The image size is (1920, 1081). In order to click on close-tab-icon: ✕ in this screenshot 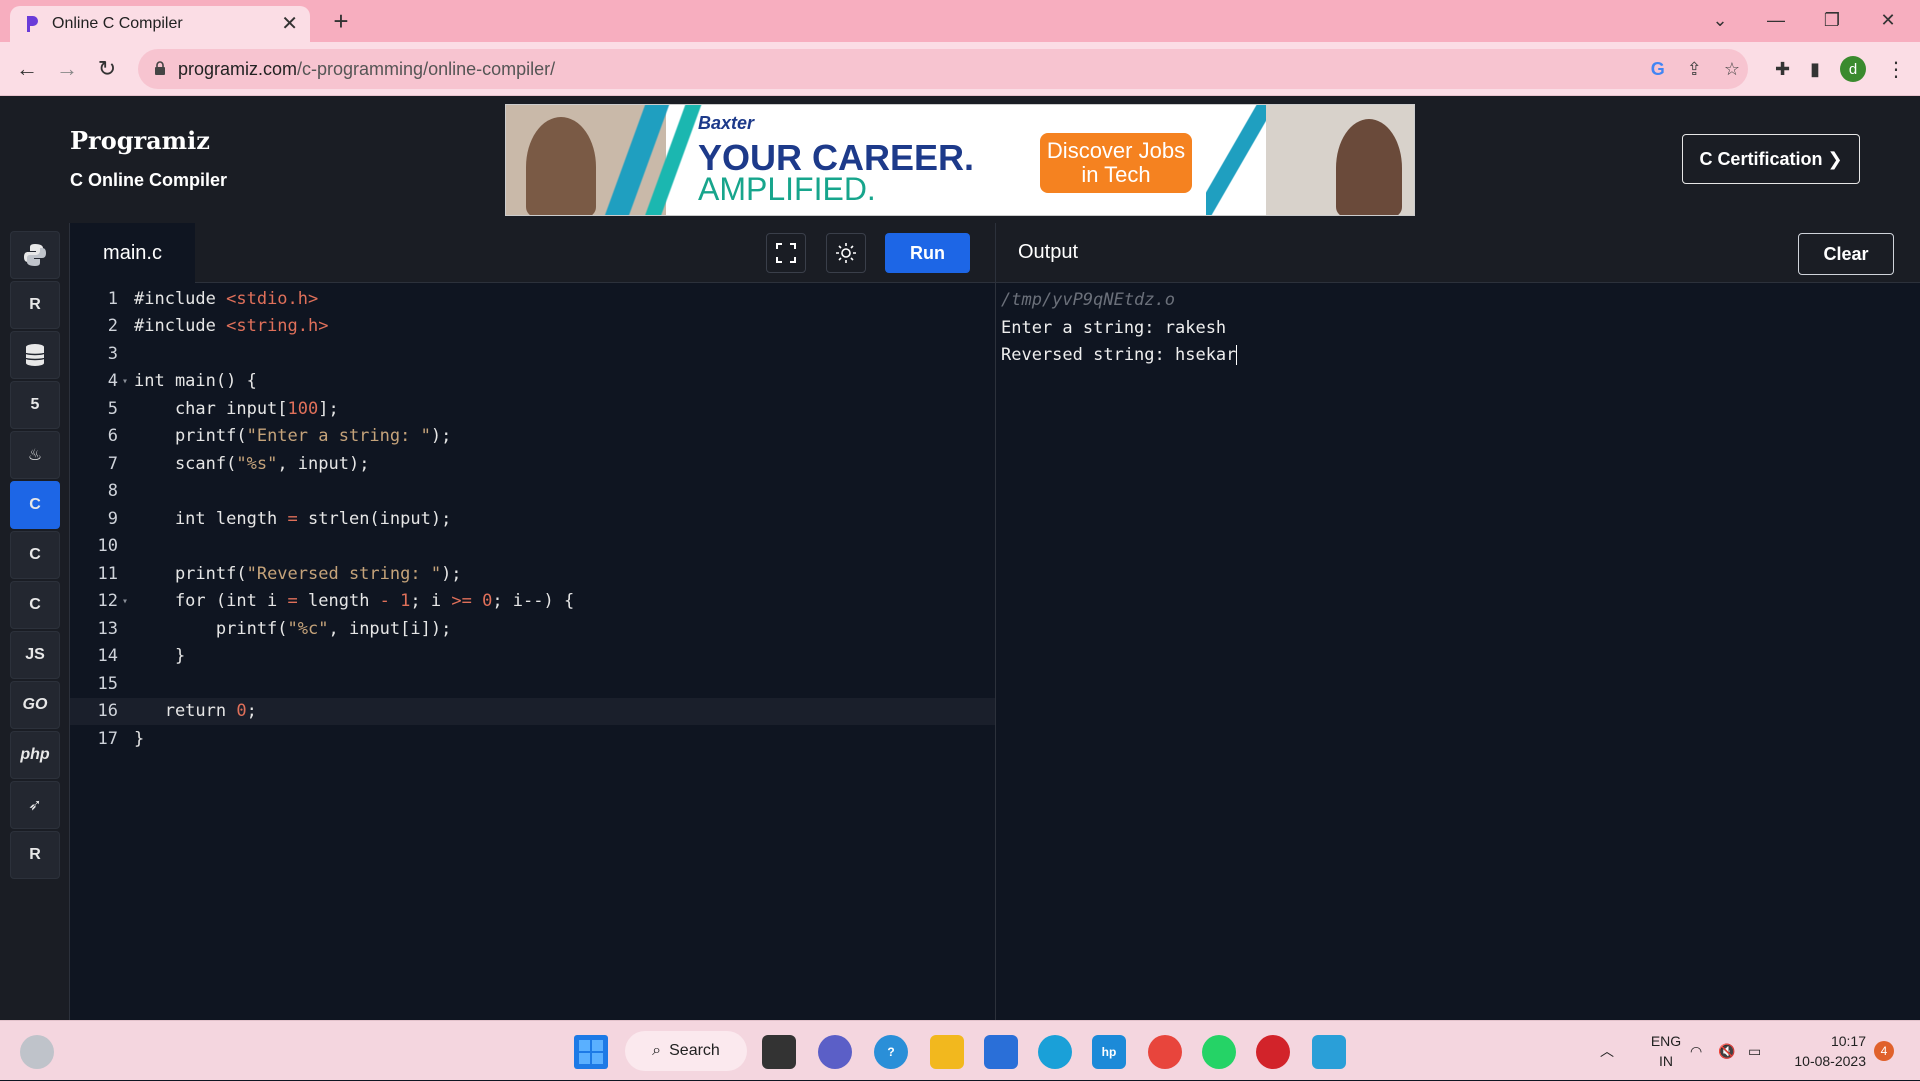, I will do `click(289, 24)`.